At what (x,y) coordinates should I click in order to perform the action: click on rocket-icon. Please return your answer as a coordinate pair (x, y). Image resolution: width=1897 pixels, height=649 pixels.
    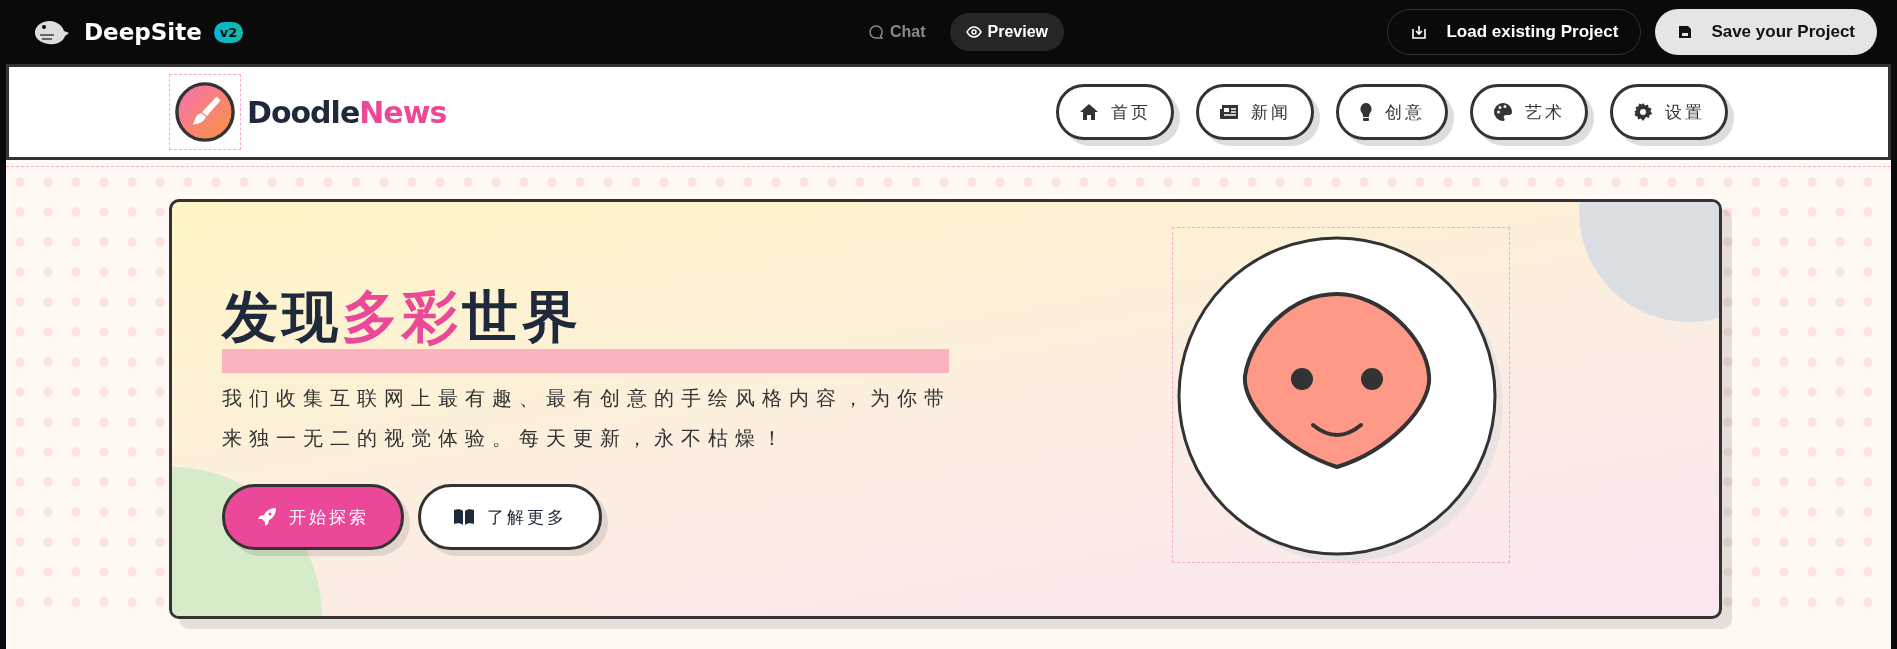
    Looking at the image, I should click on (267, 517).